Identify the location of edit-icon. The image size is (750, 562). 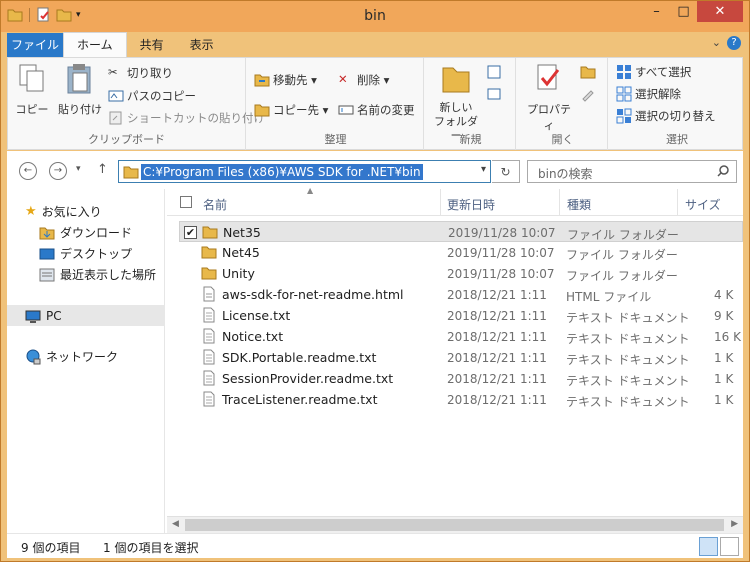
(588, 96).